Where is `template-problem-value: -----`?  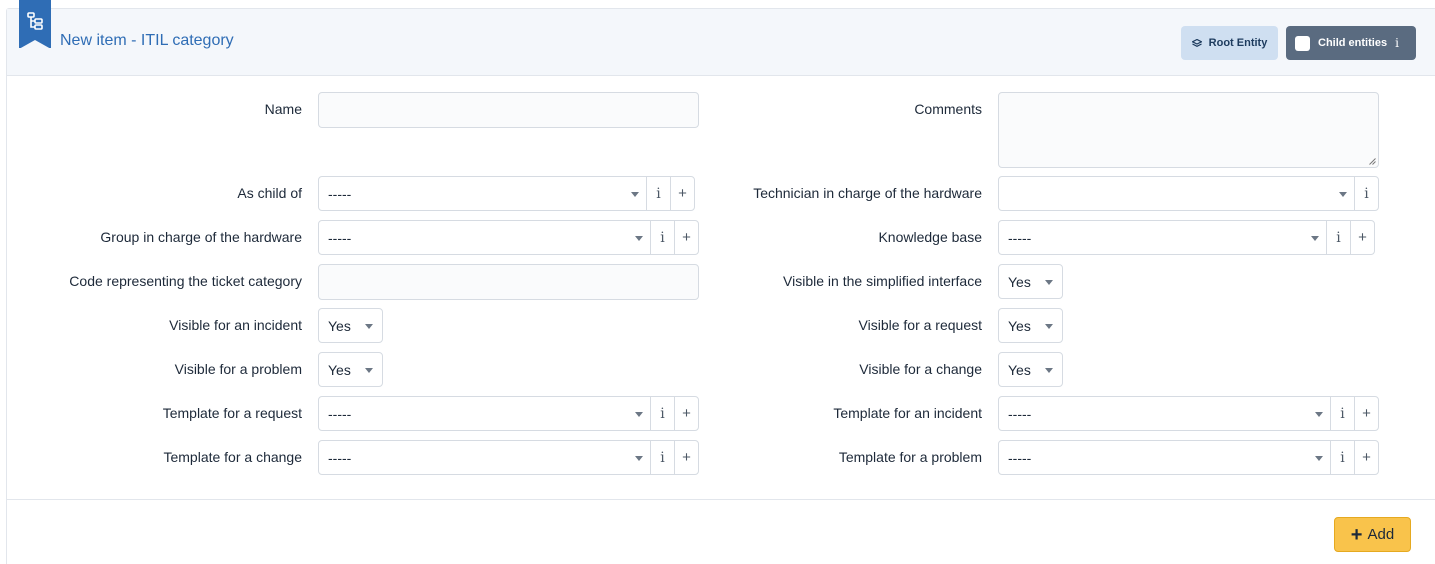
template-problem-value: ----- is located at coordinates (1020, 458).